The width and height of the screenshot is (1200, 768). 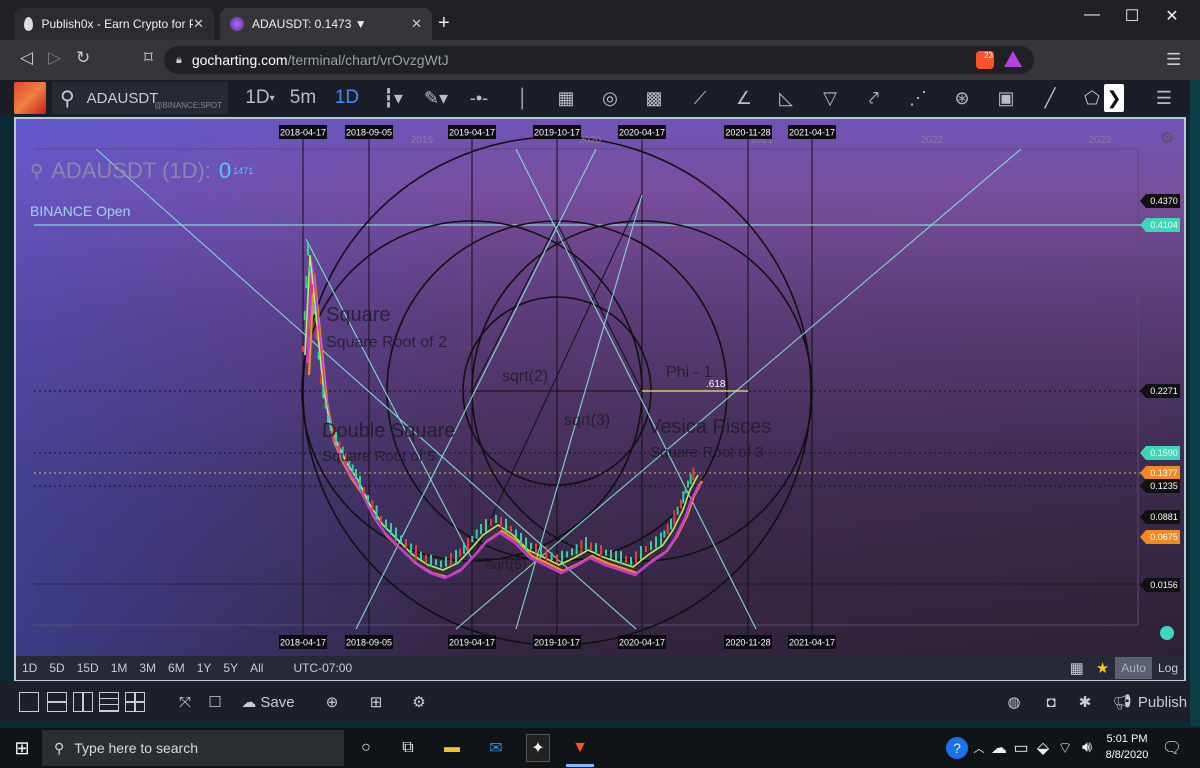 What do you see at coordinates (119, 668) in the screenshot?
I see `range-1m: 1M` at bounding box center [119, 668].